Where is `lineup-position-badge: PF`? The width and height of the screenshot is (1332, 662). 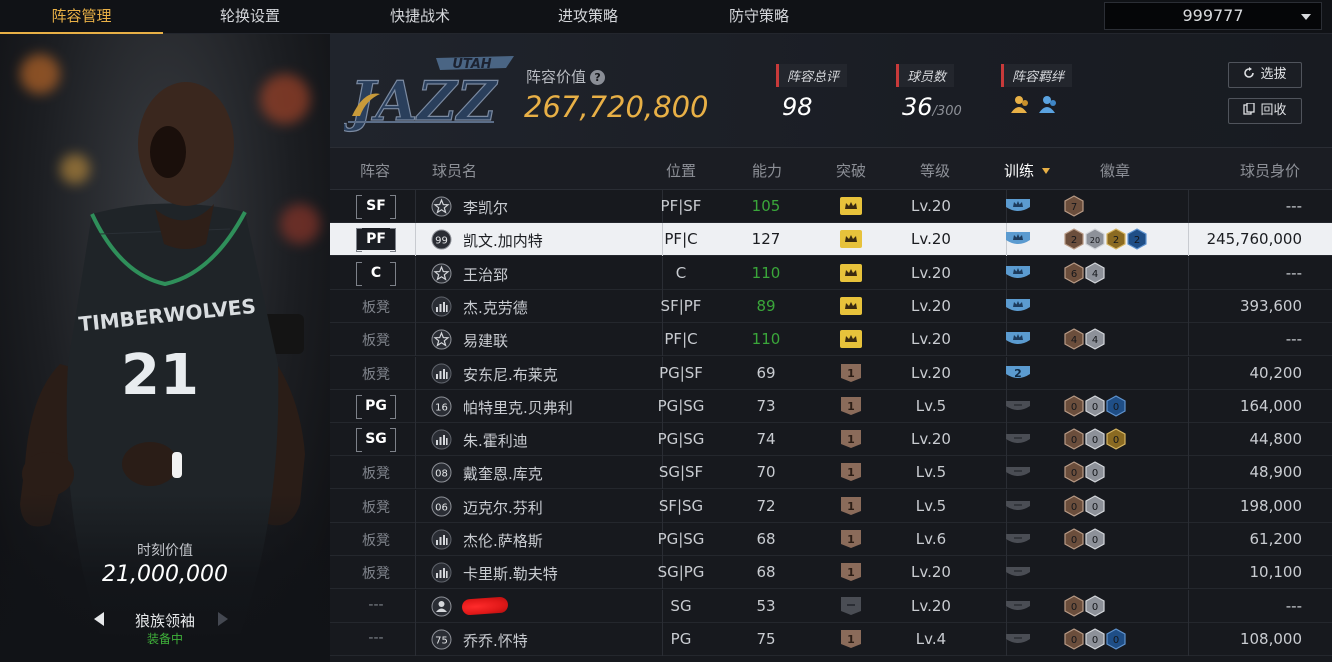 lineup-position-badge: PF is located at coordinates (376, 240).